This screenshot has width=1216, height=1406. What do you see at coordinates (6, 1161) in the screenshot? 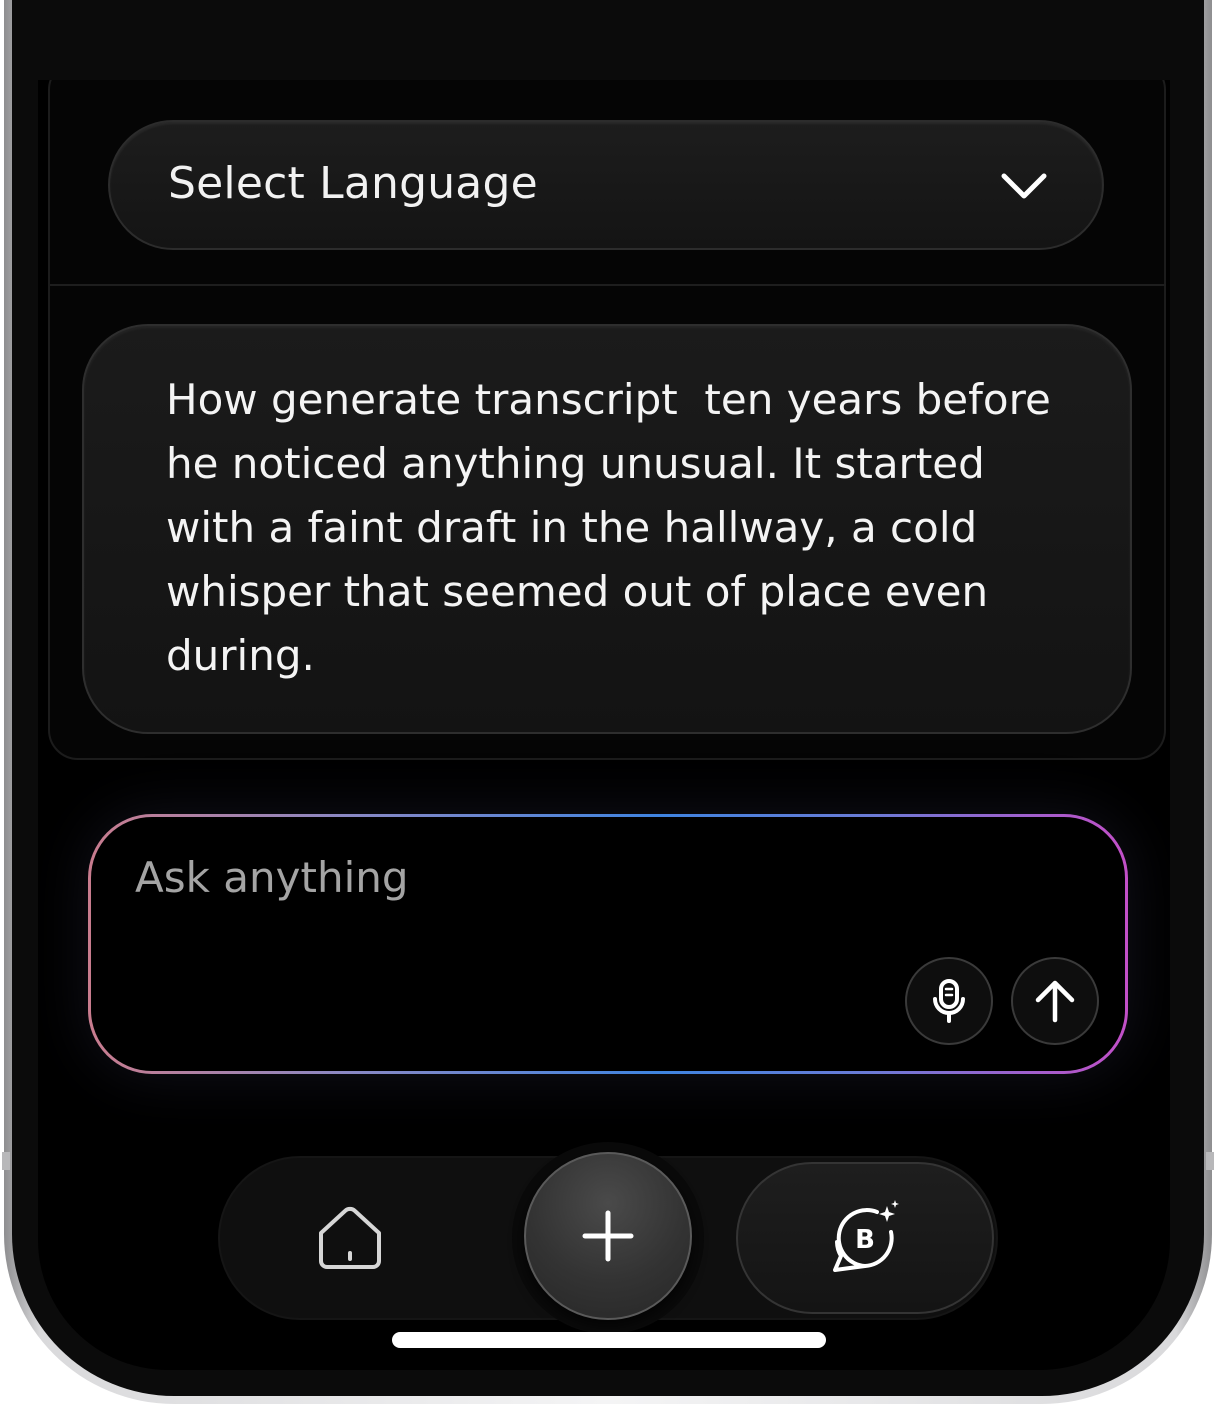
I see `side-button-left` at bounding box center [6, 1161].